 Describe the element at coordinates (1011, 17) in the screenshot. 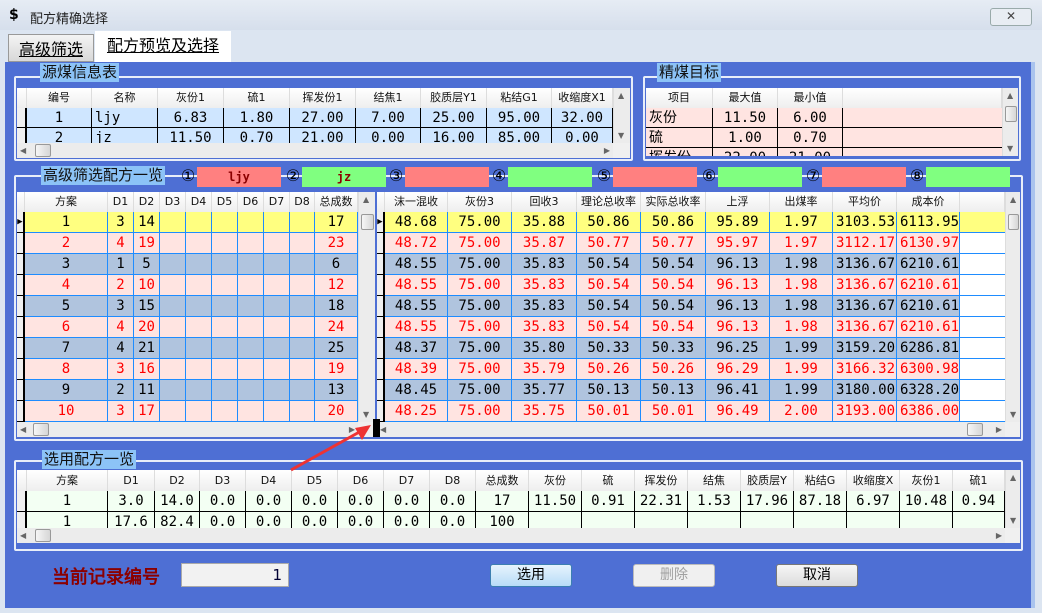

I see `close-button: ✕` at that location.